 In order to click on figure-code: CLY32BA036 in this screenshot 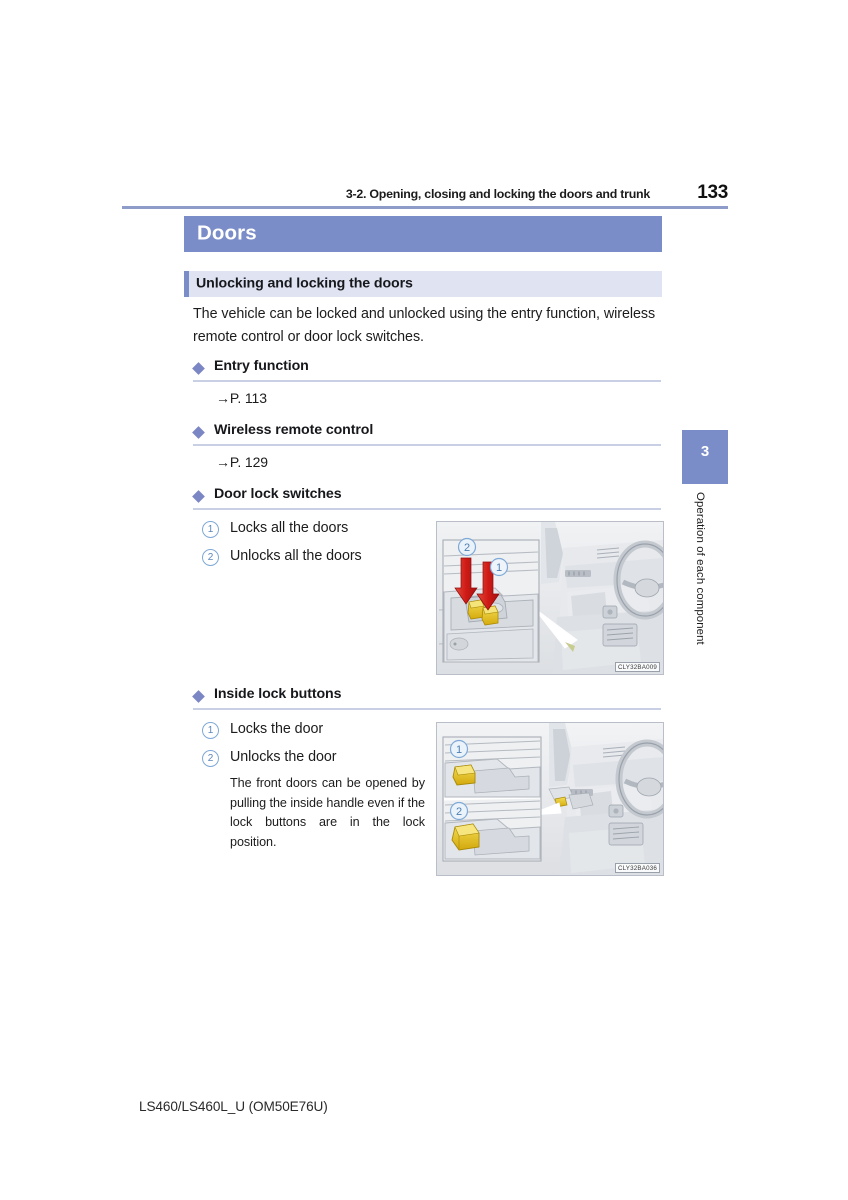, I will do `click(637, 868)`.